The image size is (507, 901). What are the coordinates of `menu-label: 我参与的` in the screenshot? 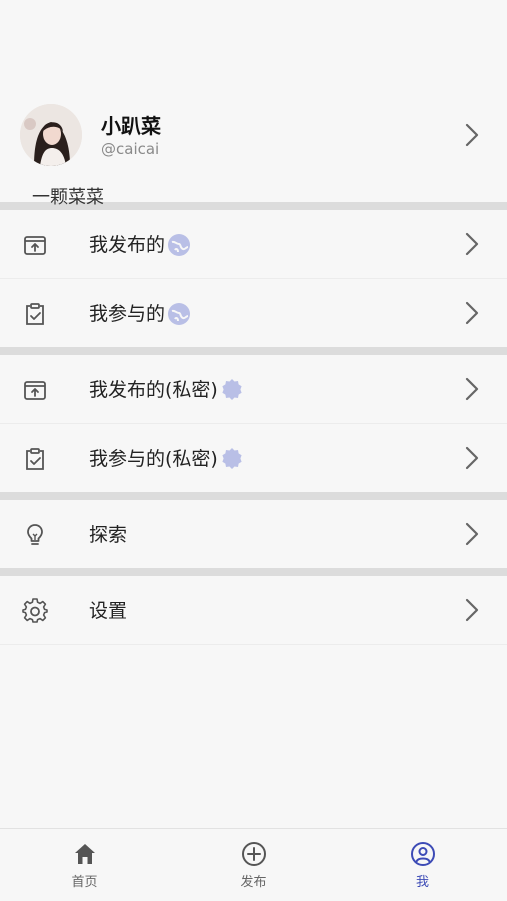 It's located at (140, 314).